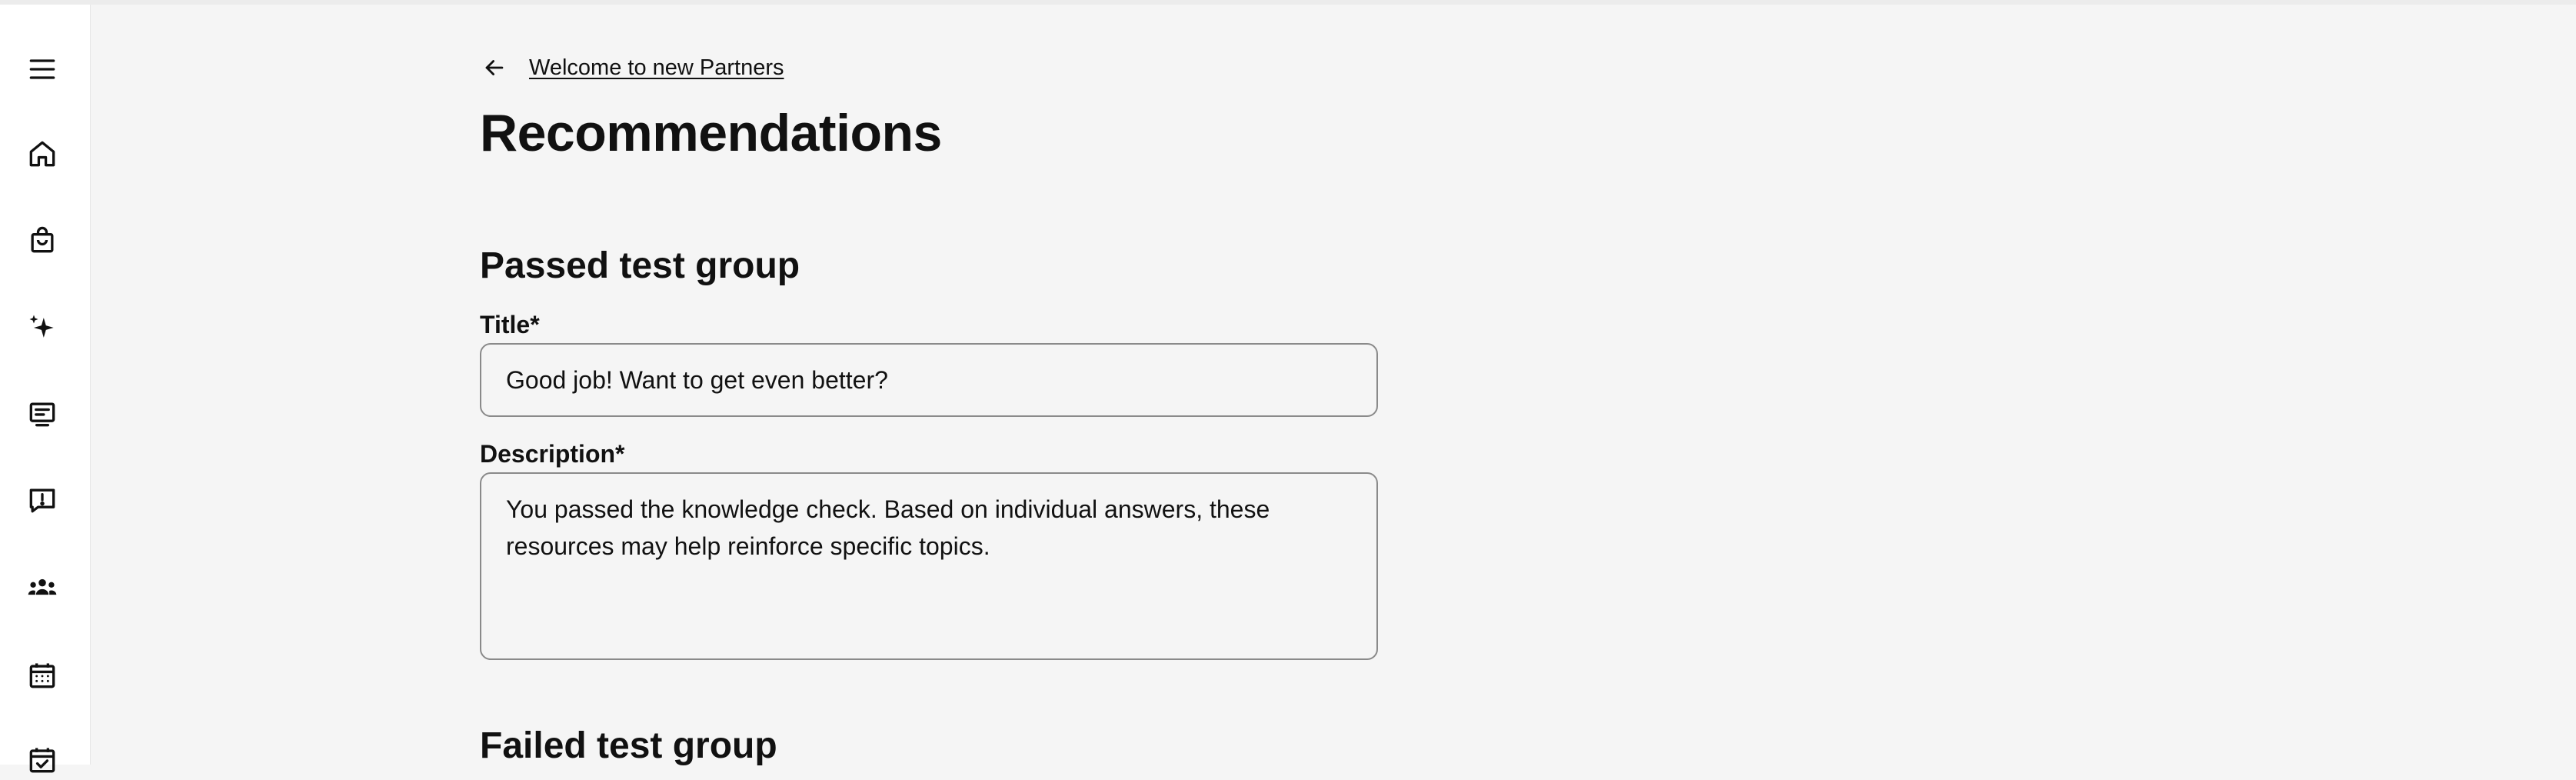 Image resolution: width=2576 pixels, height=780 pixels. Describe the element at coordinates (711, 133) in the screenshot. I see `page-title: Recommendations` at that location.